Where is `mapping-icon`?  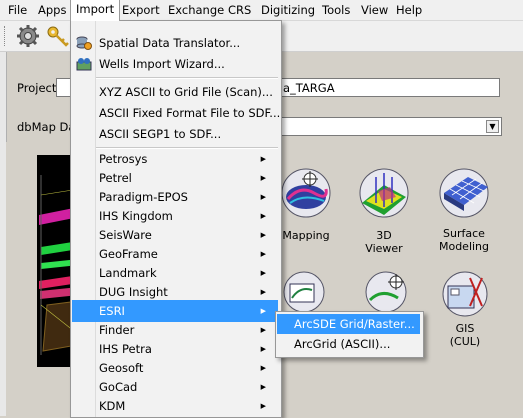
mapping-icon is located at coordinates (306, 193).